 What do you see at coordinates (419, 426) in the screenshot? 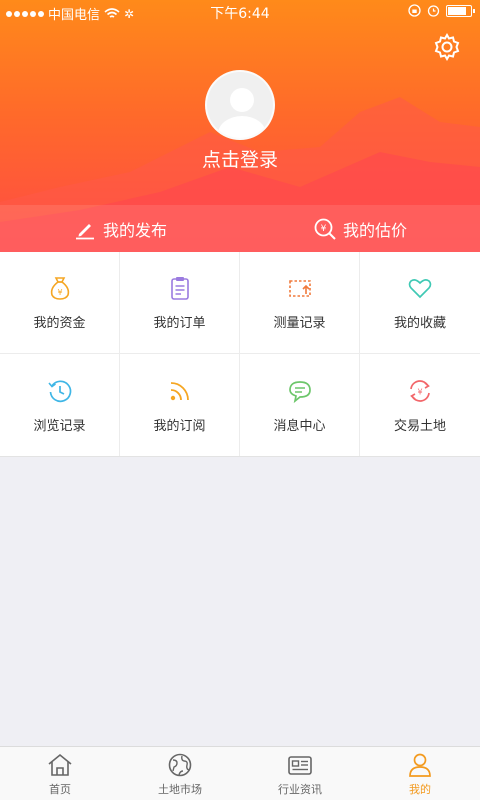
I see `grid-item-label: 交易土地` at bounding box center [419, 426].